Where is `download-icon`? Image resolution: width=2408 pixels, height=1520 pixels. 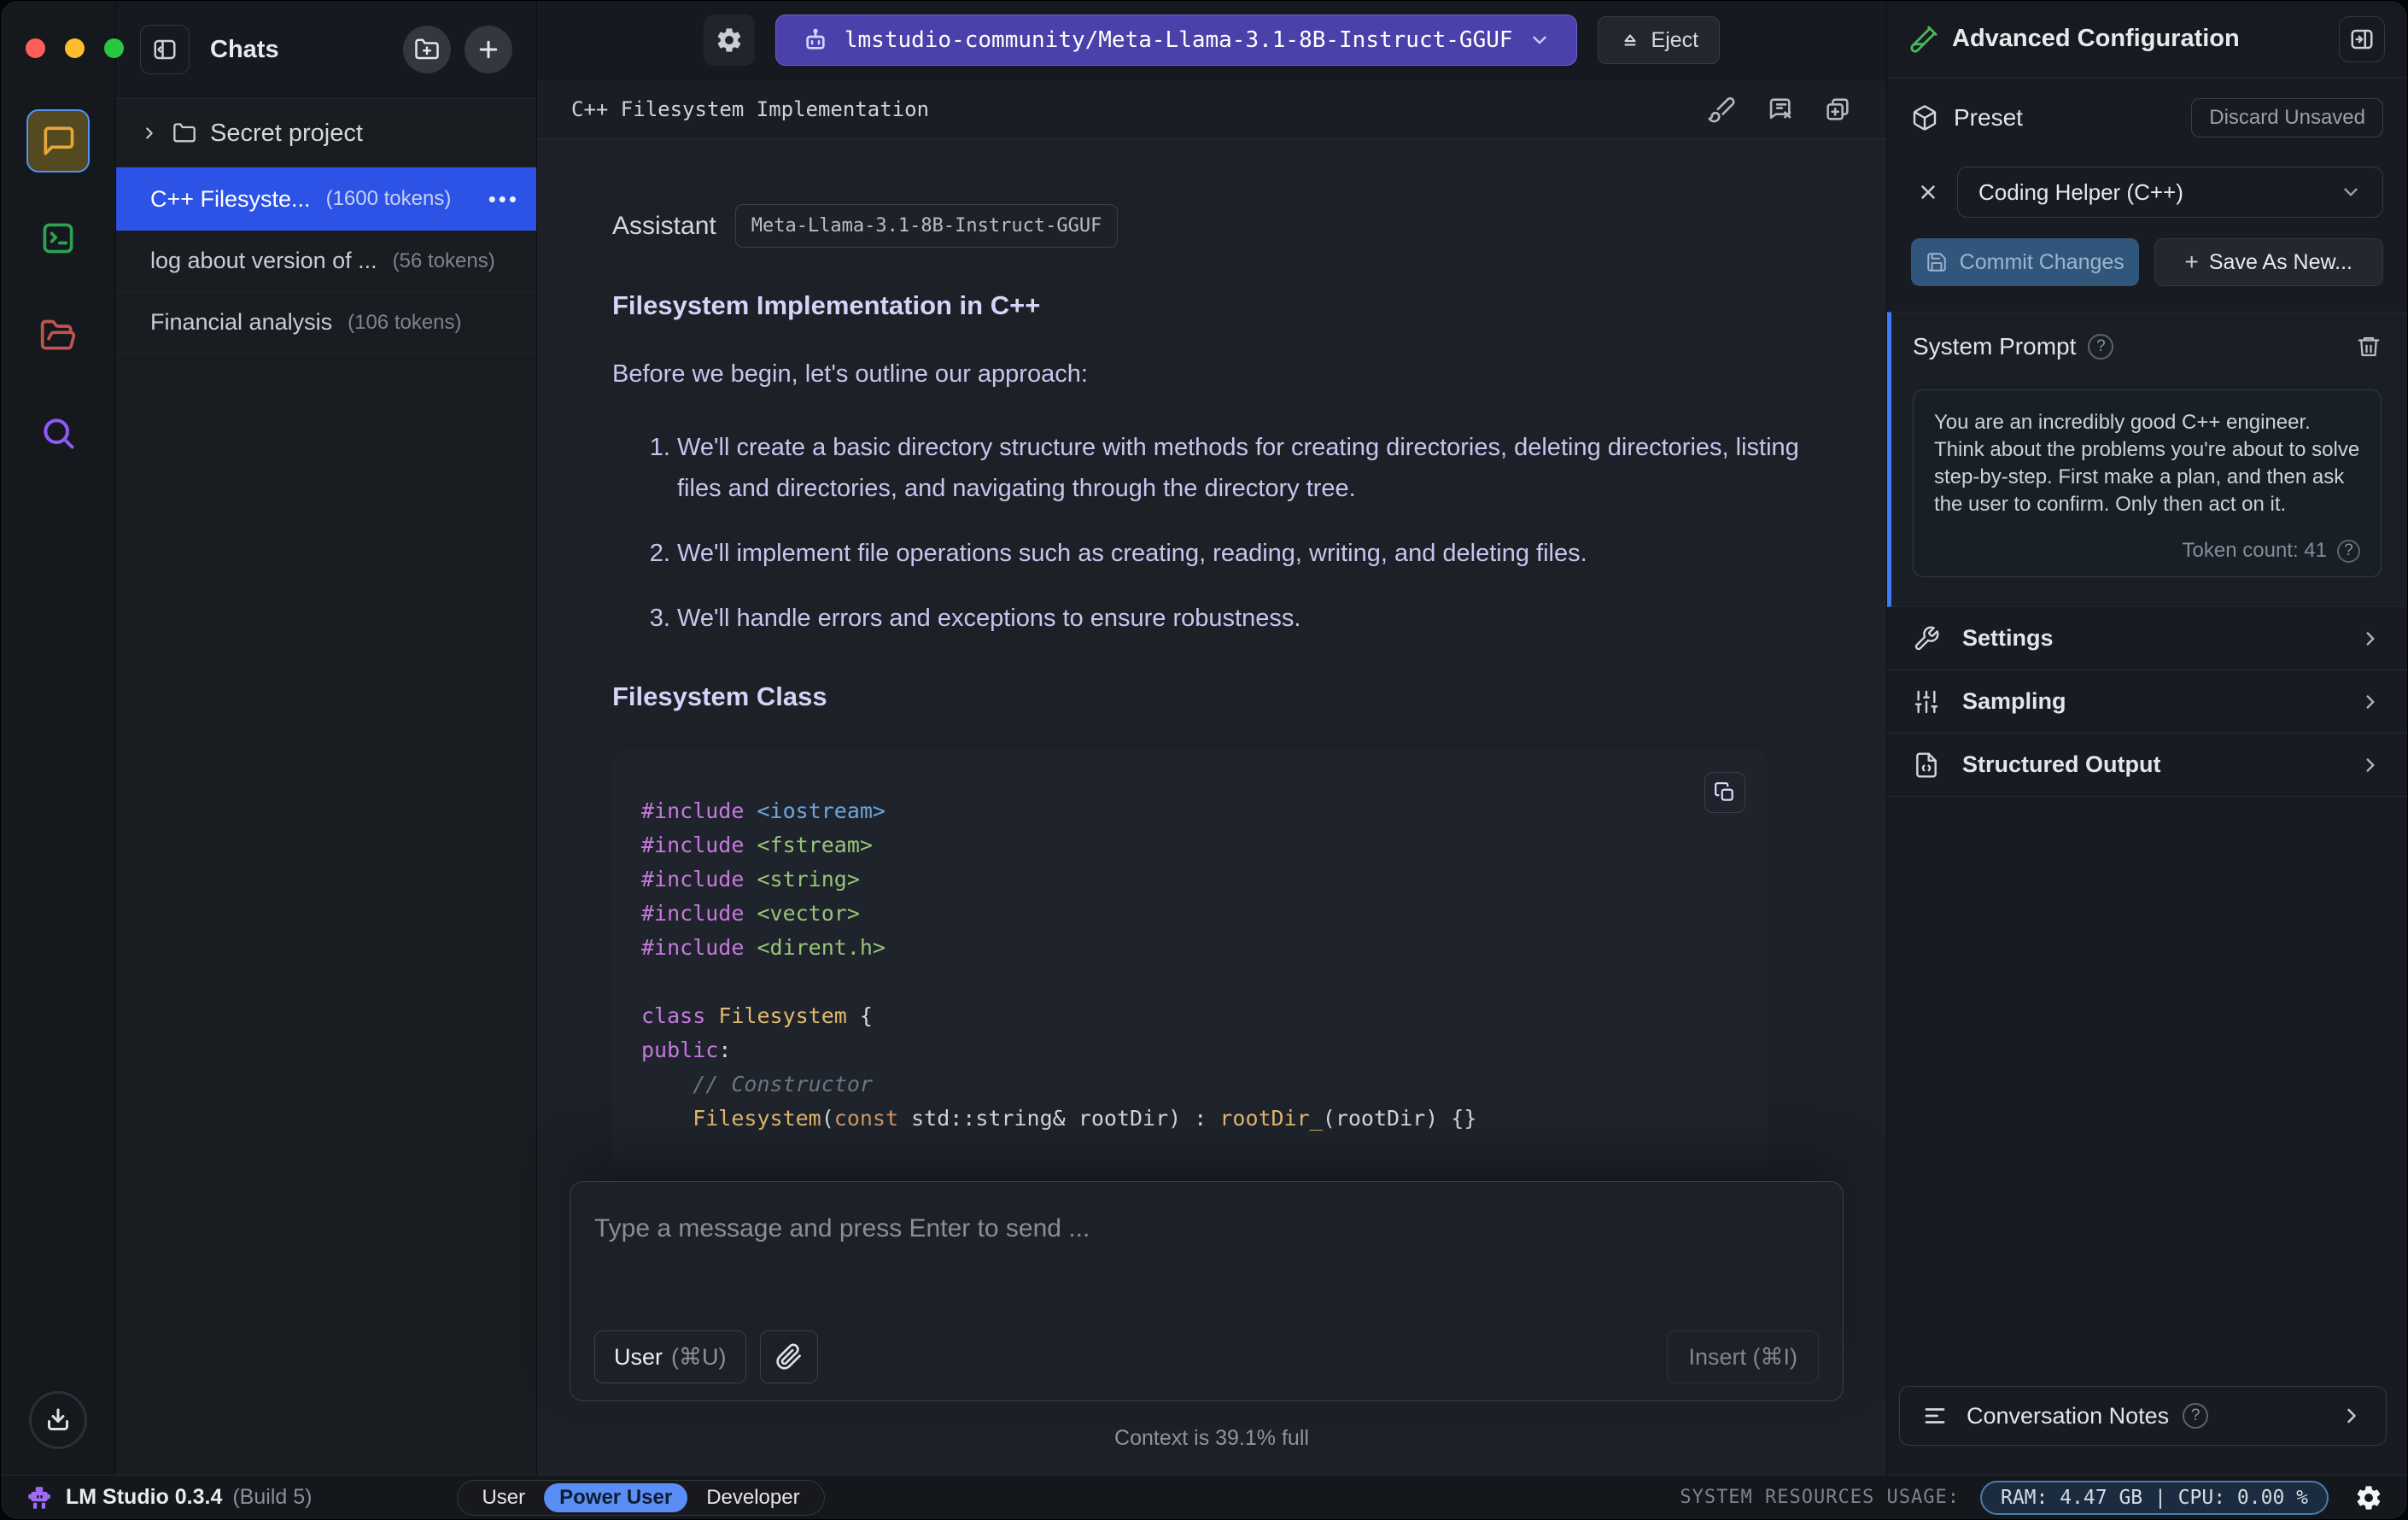 download-icon is located at coordinates (58, 1419).